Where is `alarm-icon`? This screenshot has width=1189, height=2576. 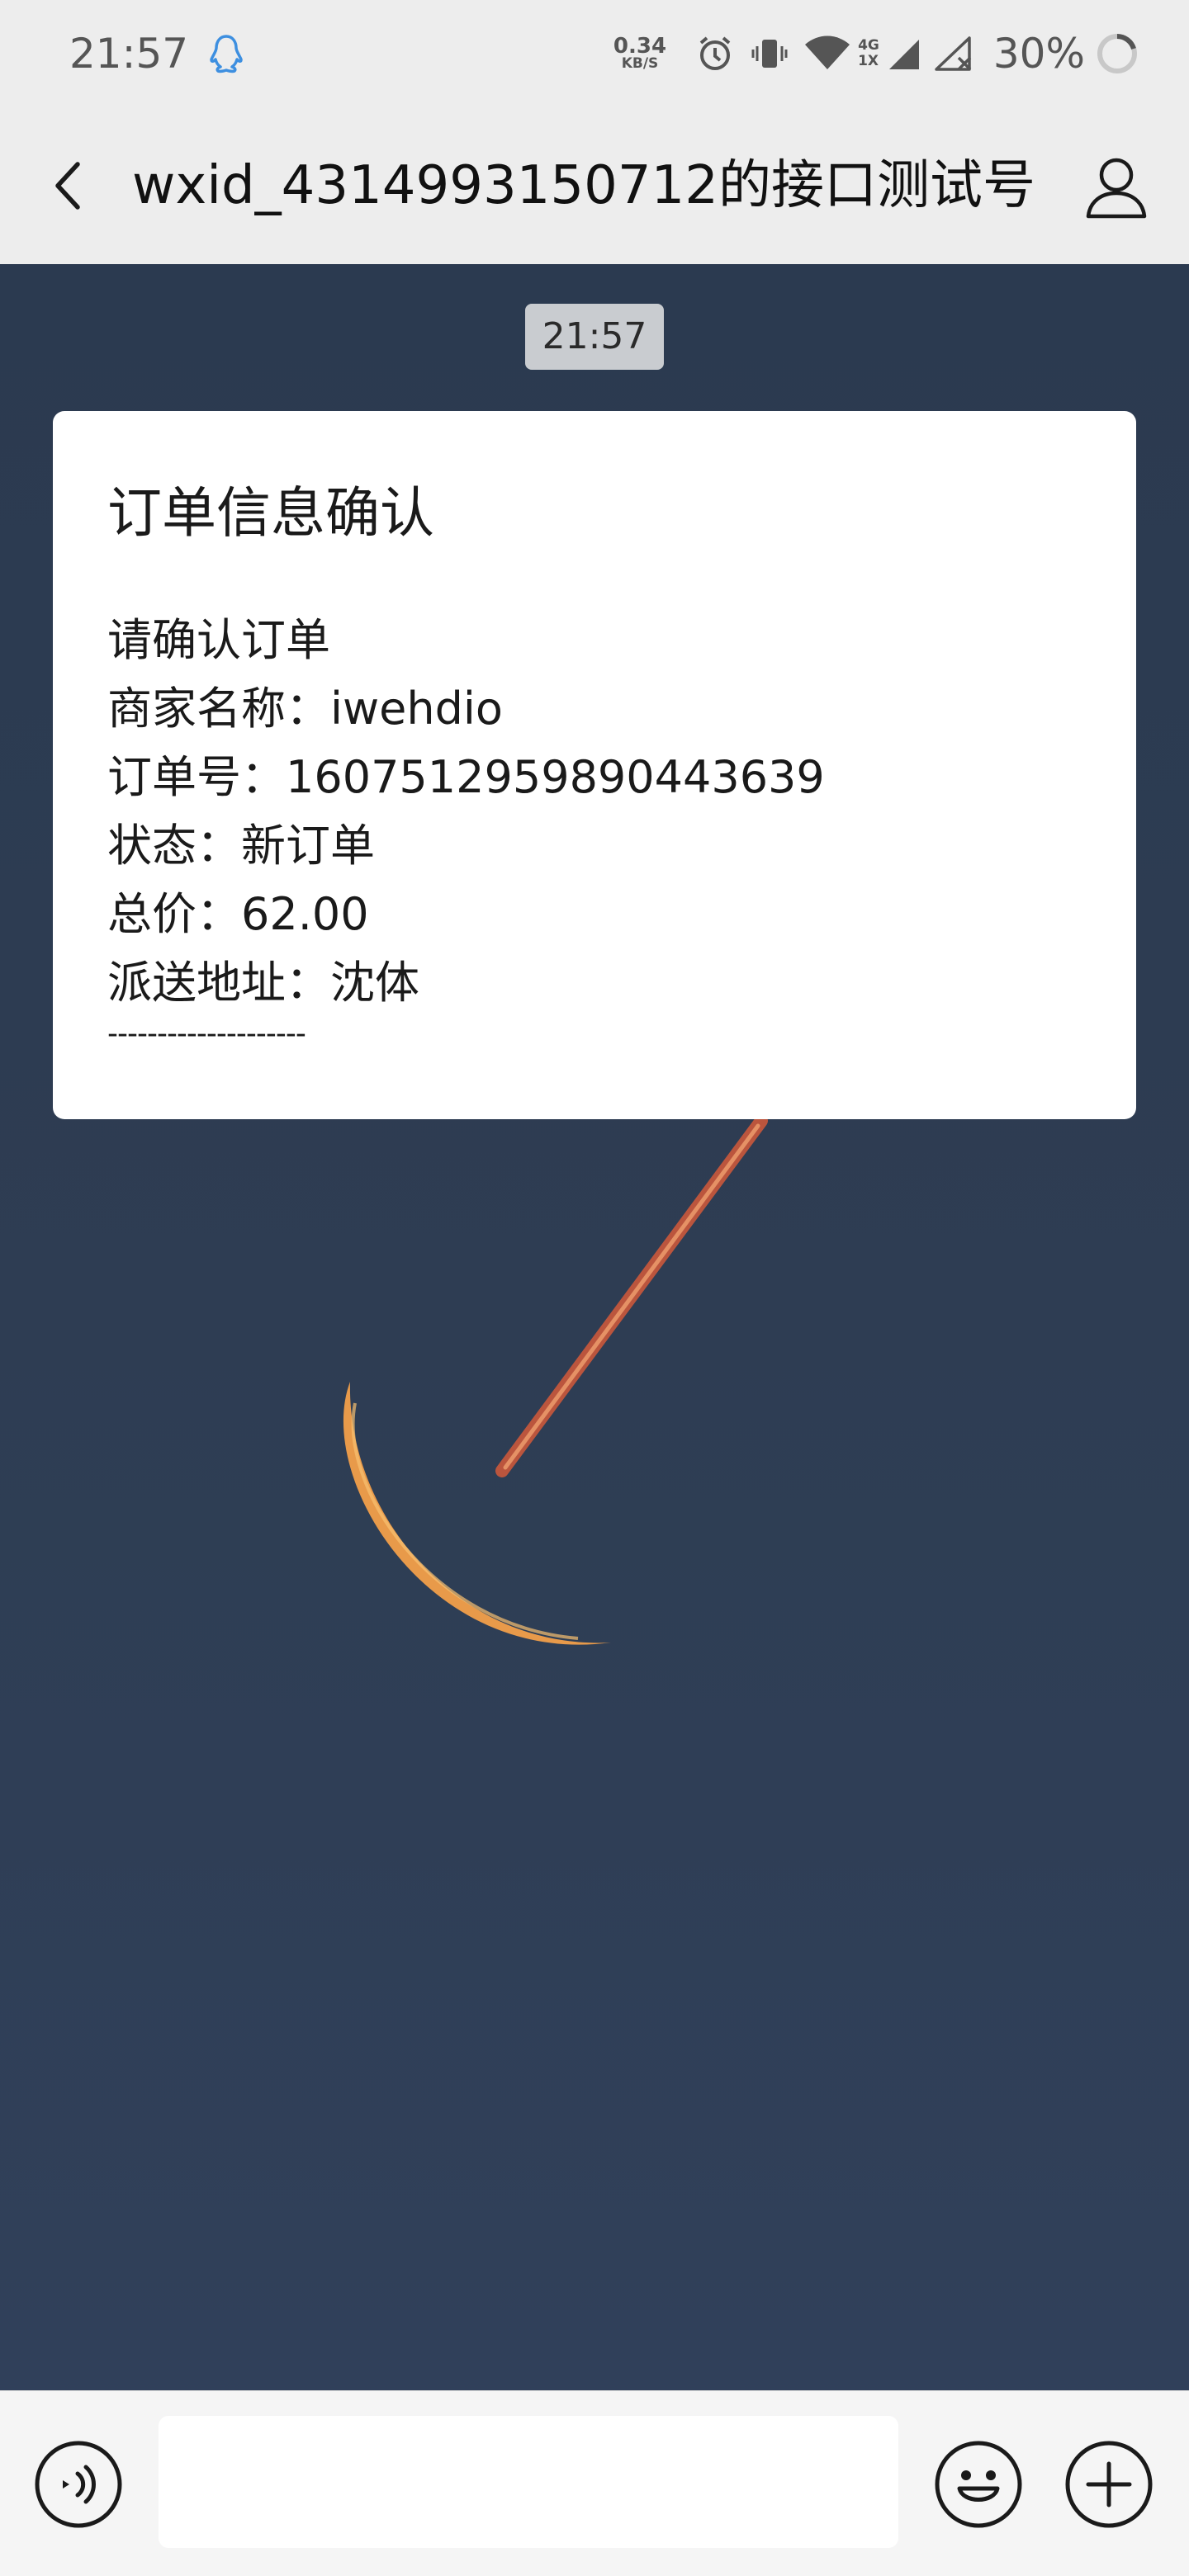 alarm-icon is located at coordinates (715, 53).